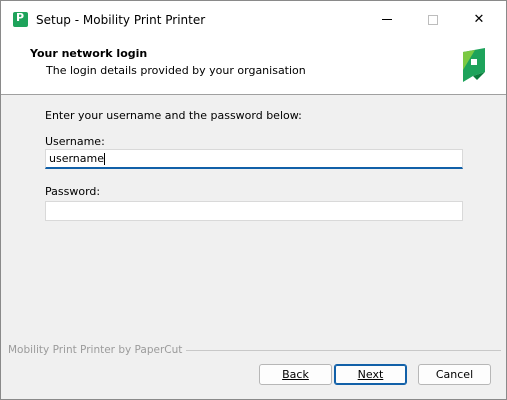 The height and width of the screenshot is (400, 507). I want to click on next-button: Next, so click(370, 374).